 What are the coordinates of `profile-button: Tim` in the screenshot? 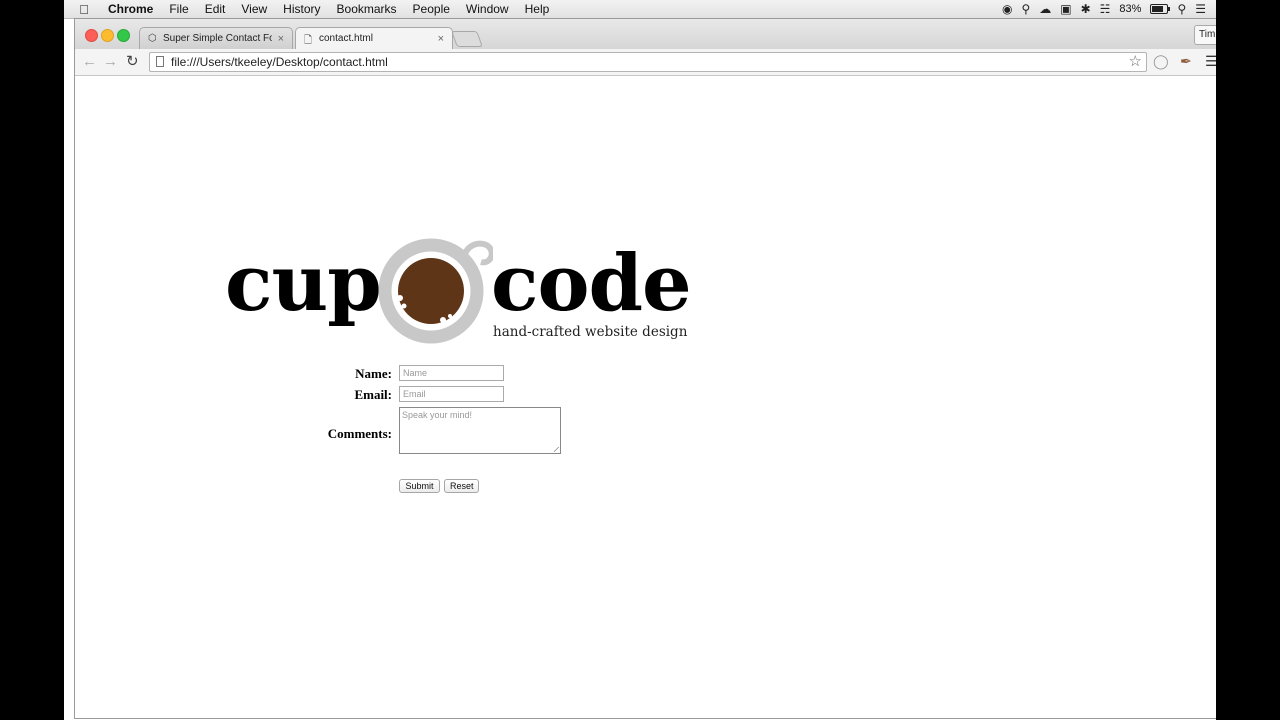 It's located at (1205, 35).